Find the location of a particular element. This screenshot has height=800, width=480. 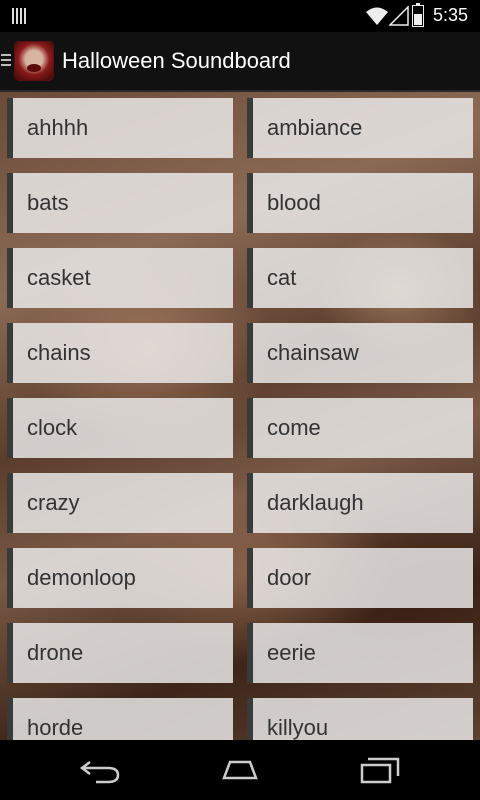

sound-button-eerie: eerie is located at coordinates (360, 653).